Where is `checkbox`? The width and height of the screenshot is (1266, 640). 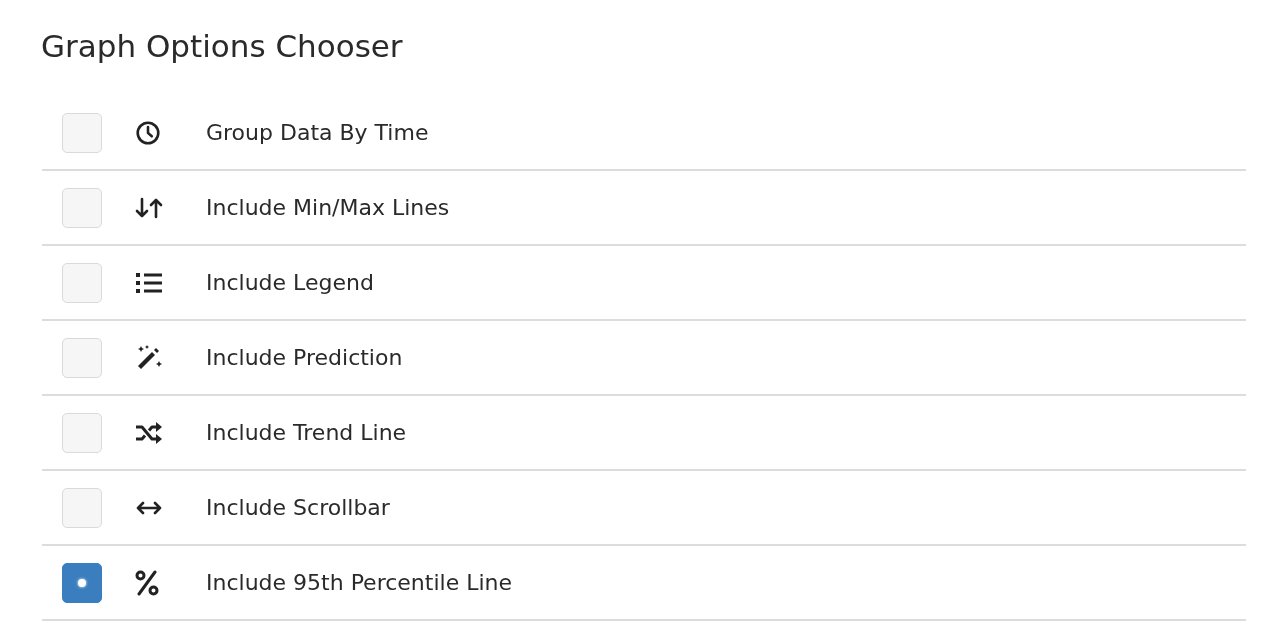 checkbox is located at coordinates (82, 582).